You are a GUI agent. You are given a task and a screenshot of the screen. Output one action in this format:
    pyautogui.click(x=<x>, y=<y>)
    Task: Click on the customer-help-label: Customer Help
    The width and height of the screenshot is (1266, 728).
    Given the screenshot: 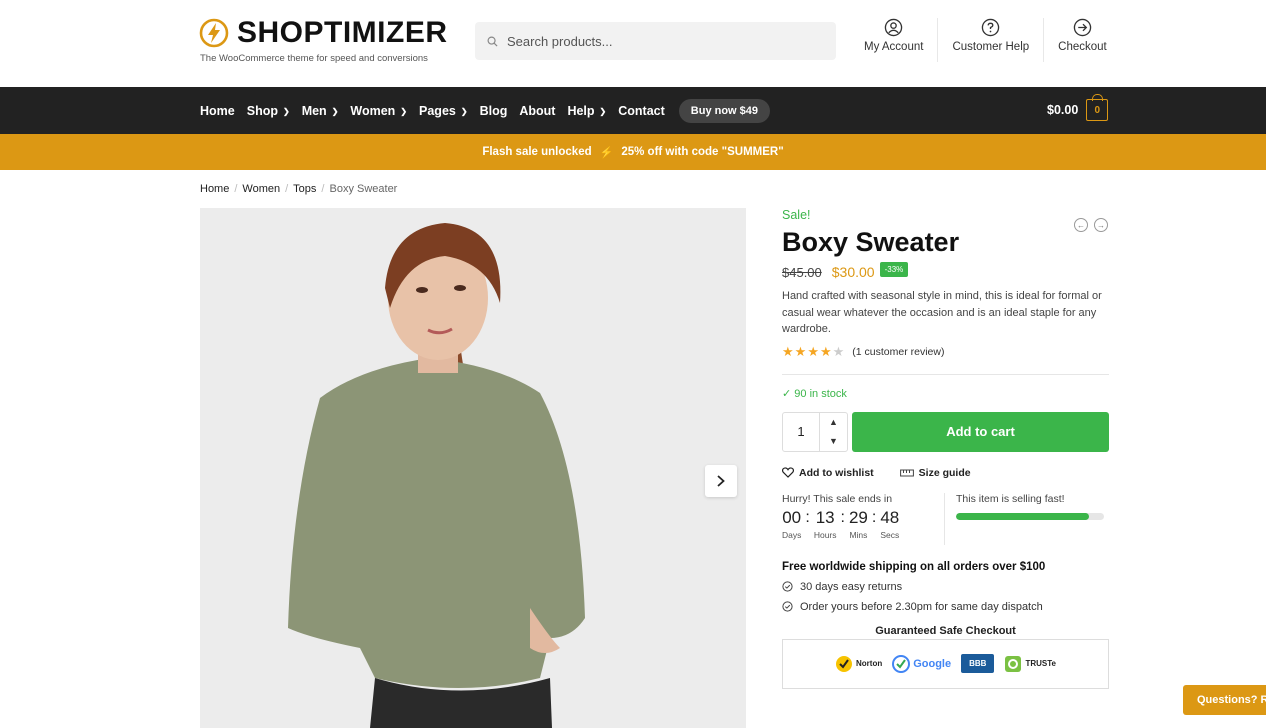 What is the action you would take?
    pyautogui.click(x=991, y=47)
    